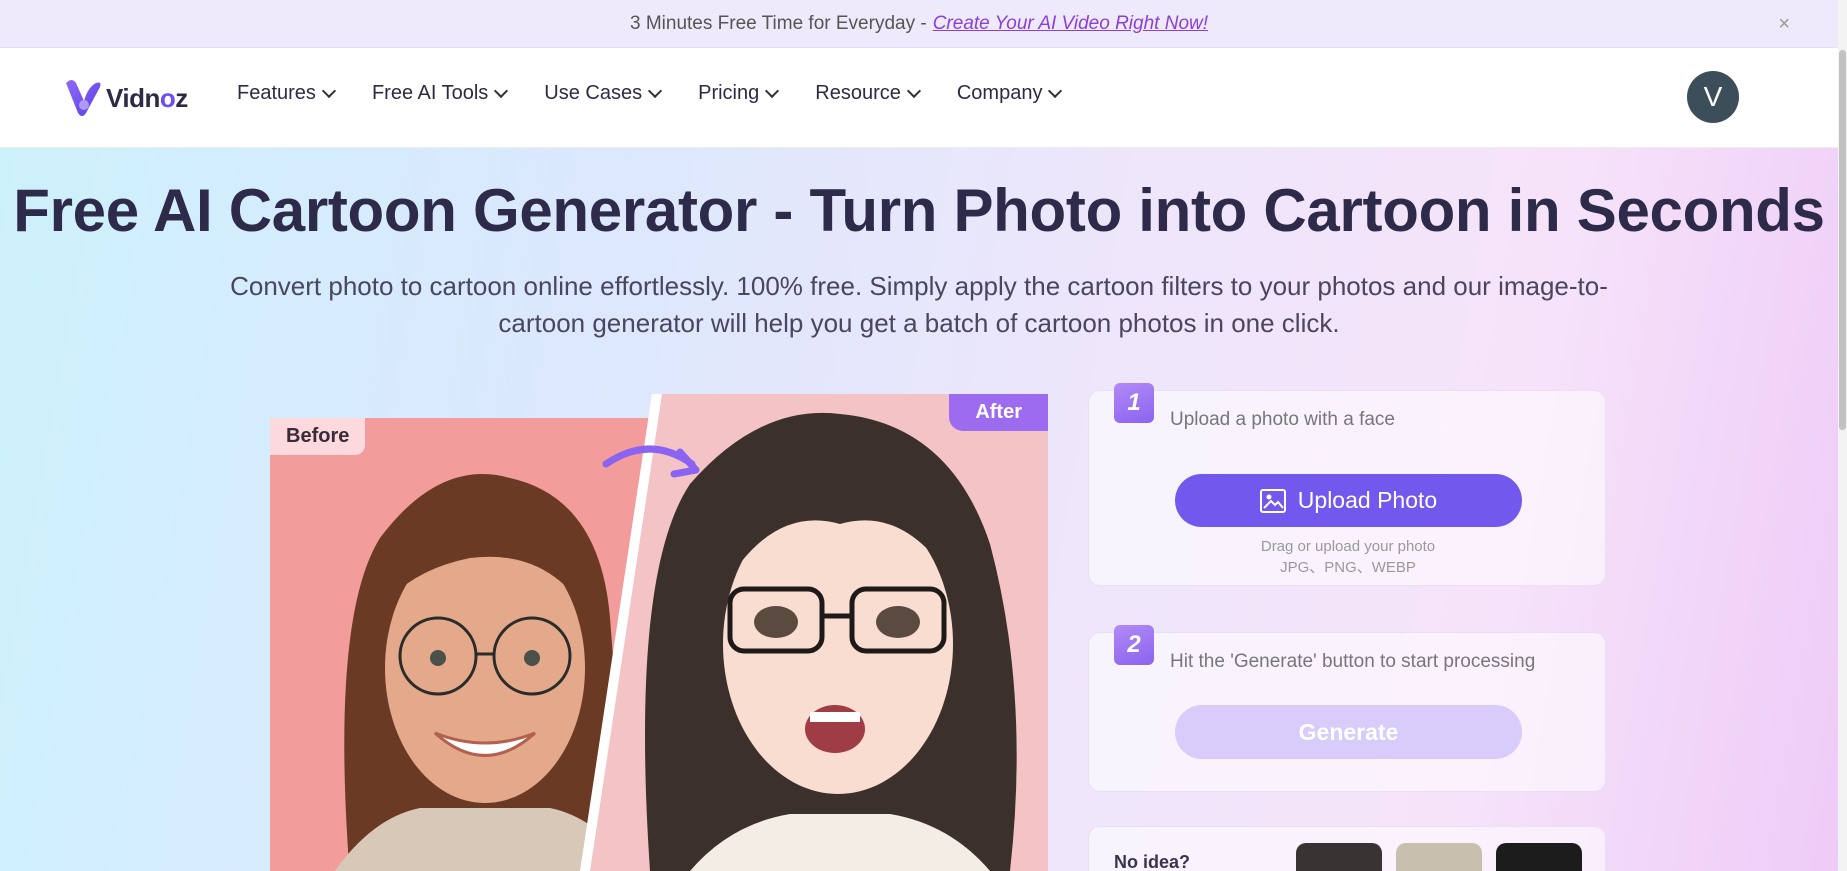 The height and width of the screenshot is (871, 1847). Describe the element at coordinates (1348, 567) in the screenshot. I see `format-hint: JPG、PNG、WEBP` at that location.